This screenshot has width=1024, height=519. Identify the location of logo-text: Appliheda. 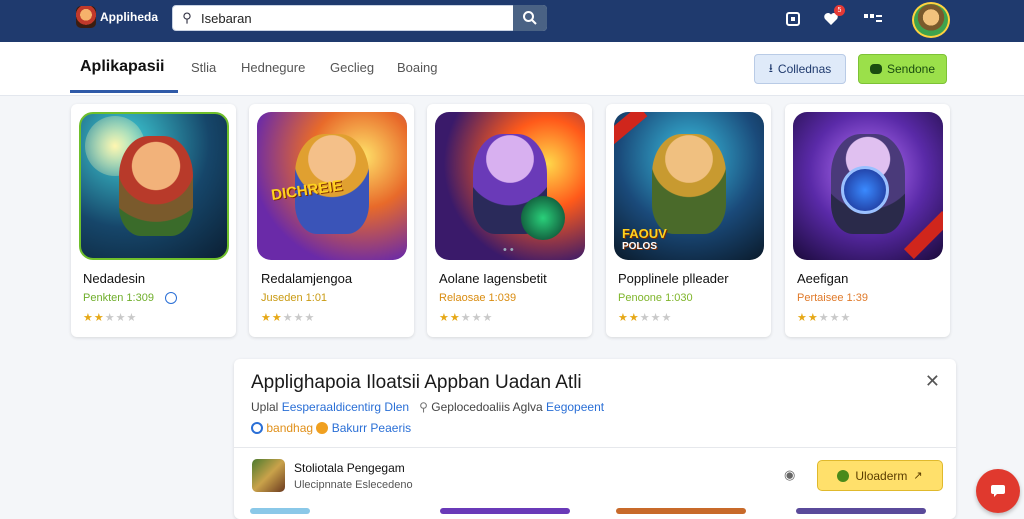
(129, 17).